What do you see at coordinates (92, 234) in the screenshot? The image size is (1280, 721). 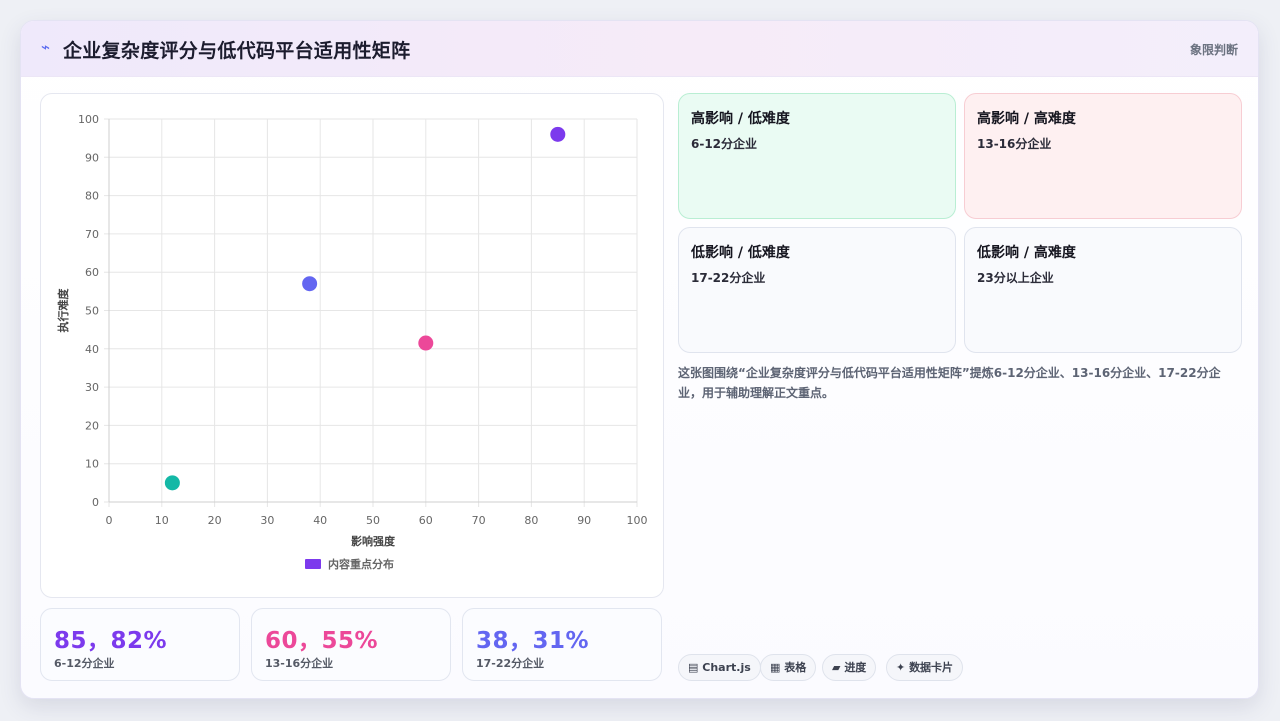 I see `y-tick-label: 70` at bounding box center [92, 234].